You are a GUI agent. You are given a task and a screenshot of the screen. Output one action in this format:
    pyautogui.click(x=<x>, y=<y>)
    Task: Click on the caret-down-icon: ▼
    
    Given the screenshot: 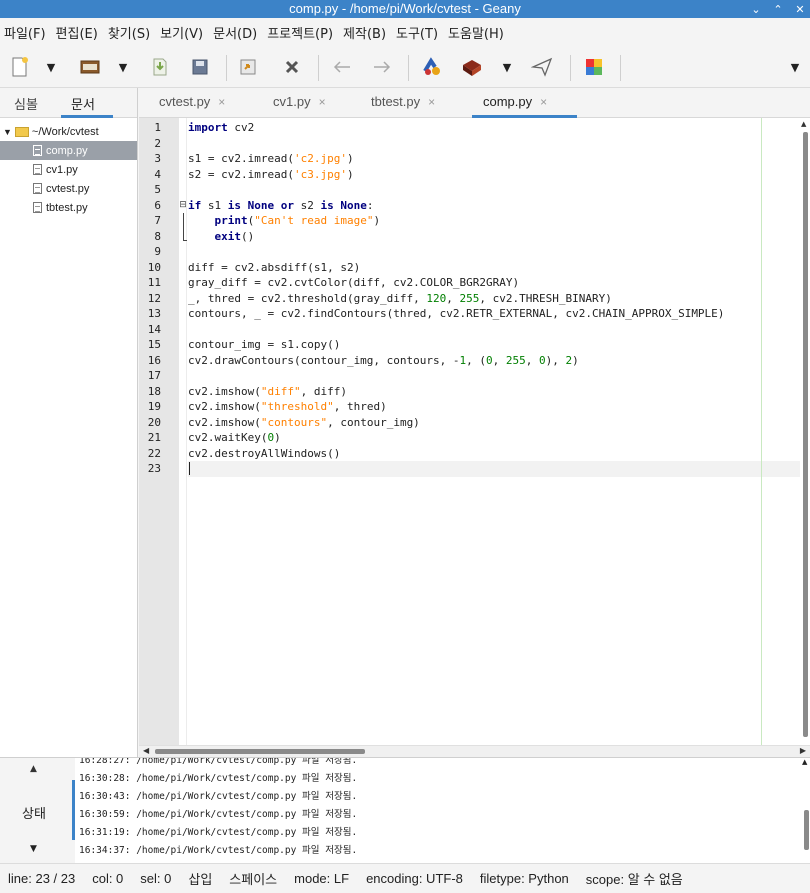 What is the action you would take?
    pyautogui.click(x=507, y=67)
    